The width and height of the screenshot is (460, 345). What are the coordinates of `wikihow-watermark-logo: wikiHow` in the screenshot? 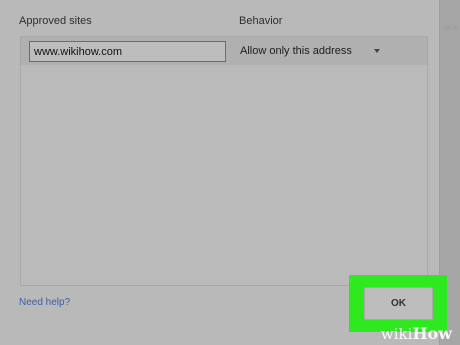 It's located at (416, 333).